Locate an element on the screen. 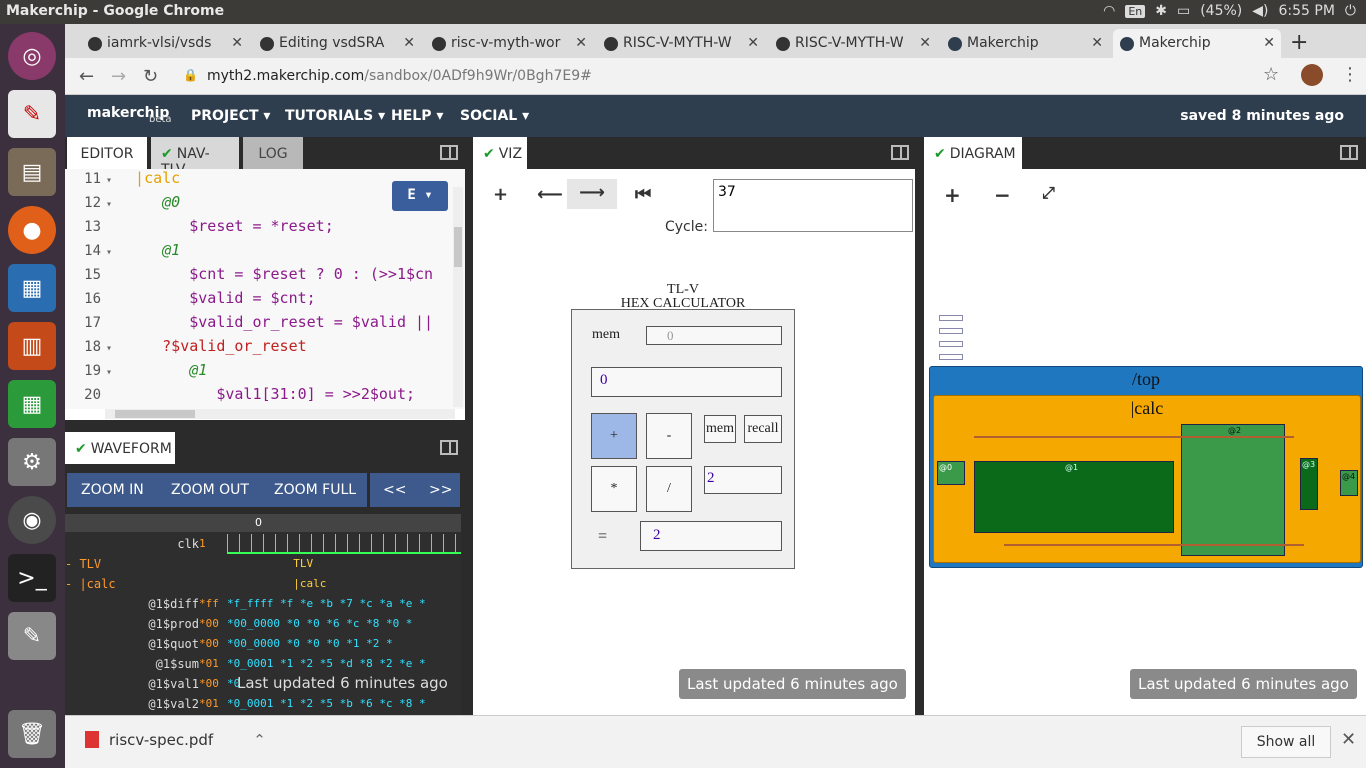  step-forward-icon: ⟶ is located at coordinates (592, 194).